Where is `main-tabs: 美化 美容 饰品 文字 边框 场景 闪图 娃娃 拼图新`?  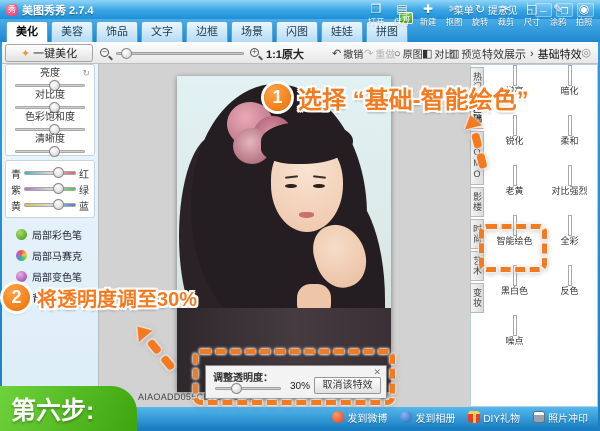 main-tabs: 美化 美容 饰品 文字 边框 场景 闪图 娃娃 拼图新 is located at coordinates (209, 27).